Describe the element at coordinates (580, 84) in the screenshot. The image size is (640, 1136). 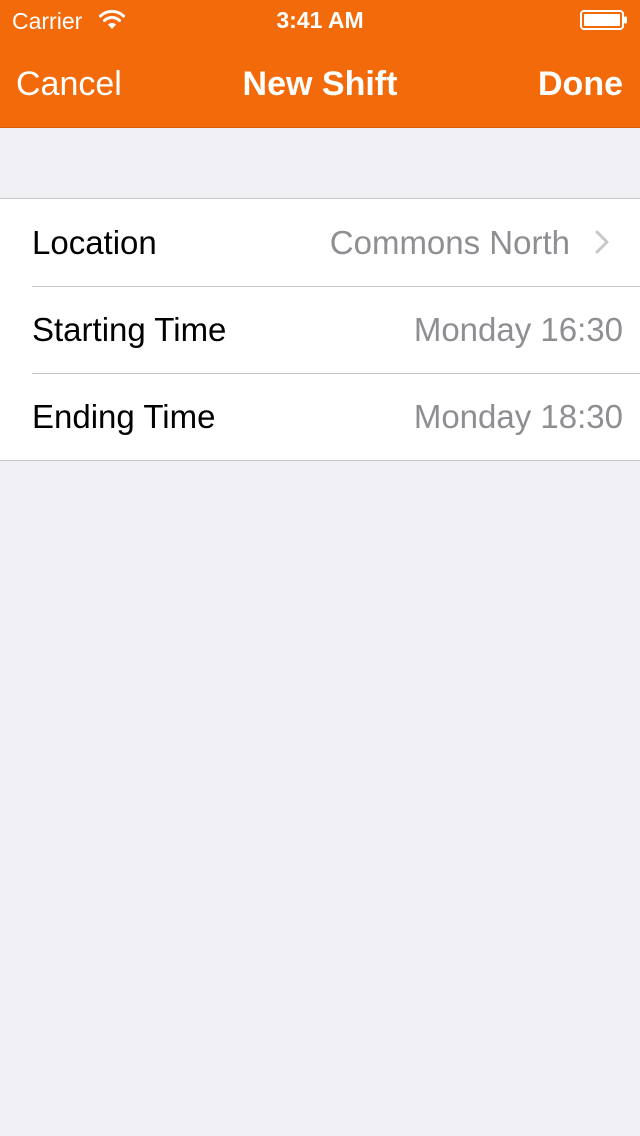
I see `done-button: Done` at that location.